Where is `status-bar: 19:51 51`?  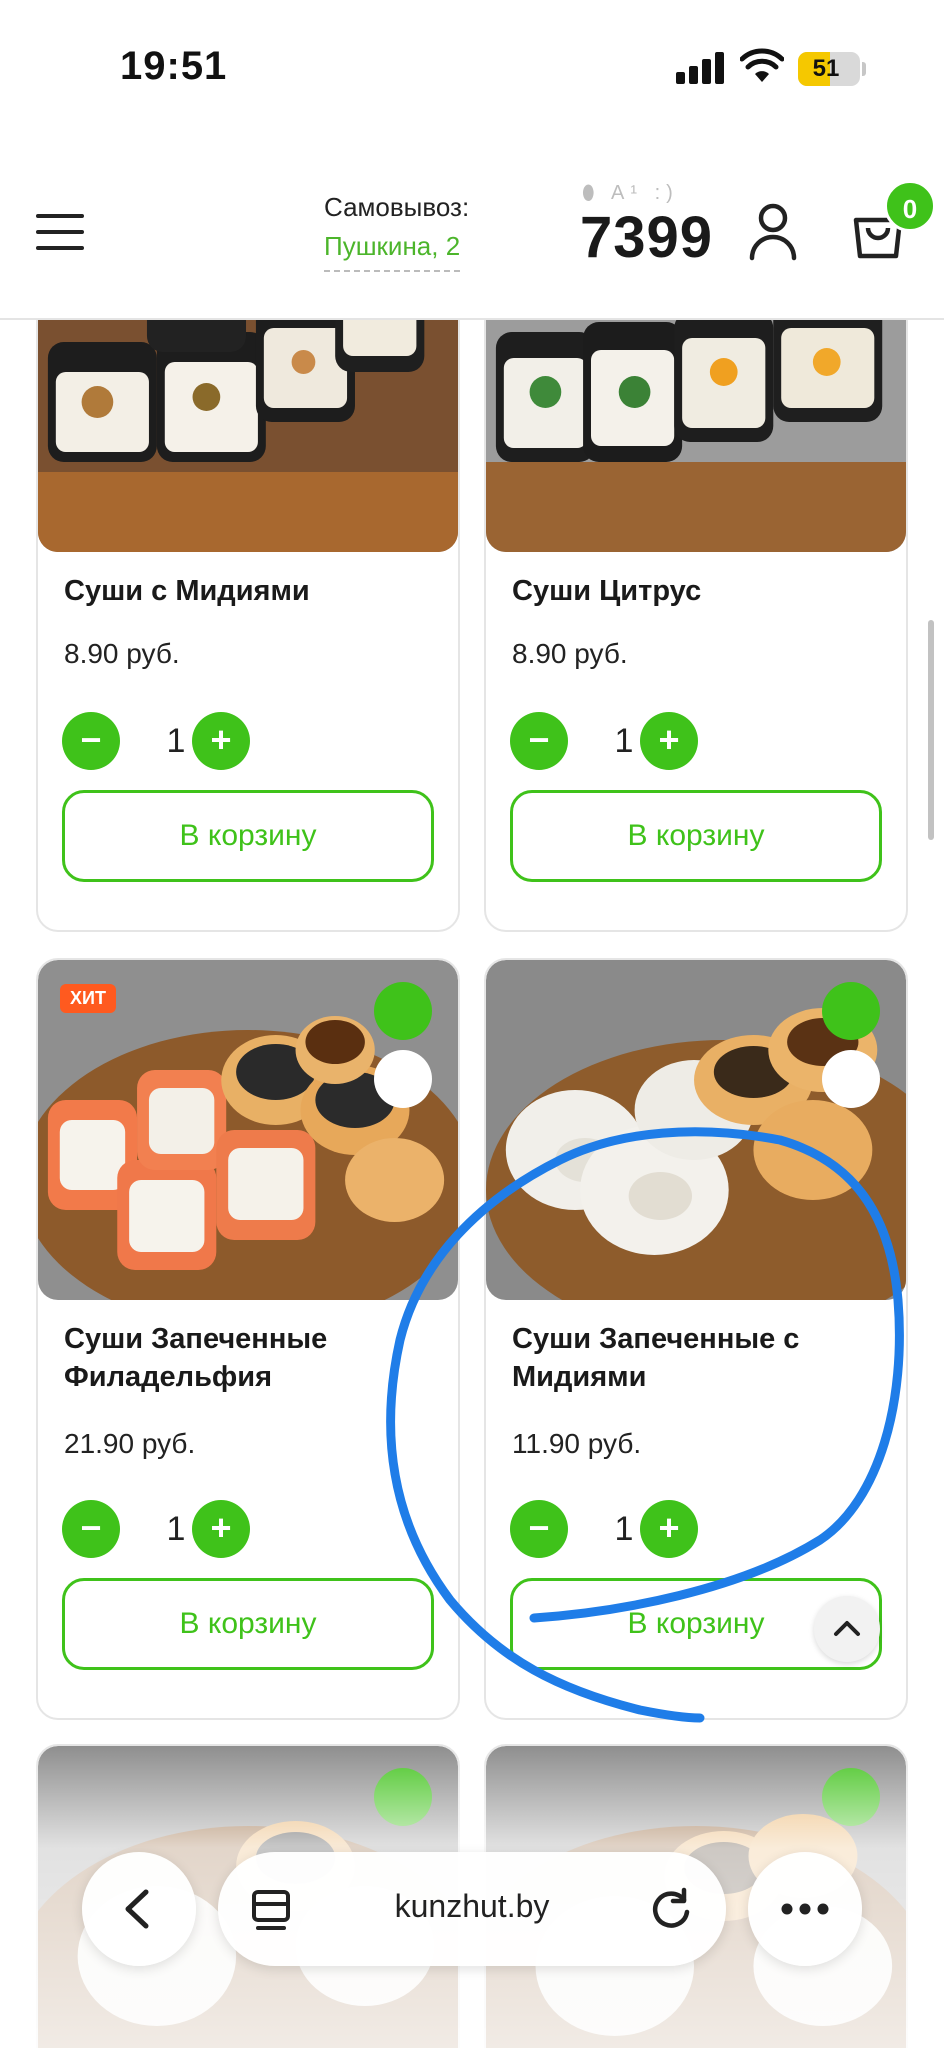
status-bar: 19:51 51 is located at coordinates (472, 70).